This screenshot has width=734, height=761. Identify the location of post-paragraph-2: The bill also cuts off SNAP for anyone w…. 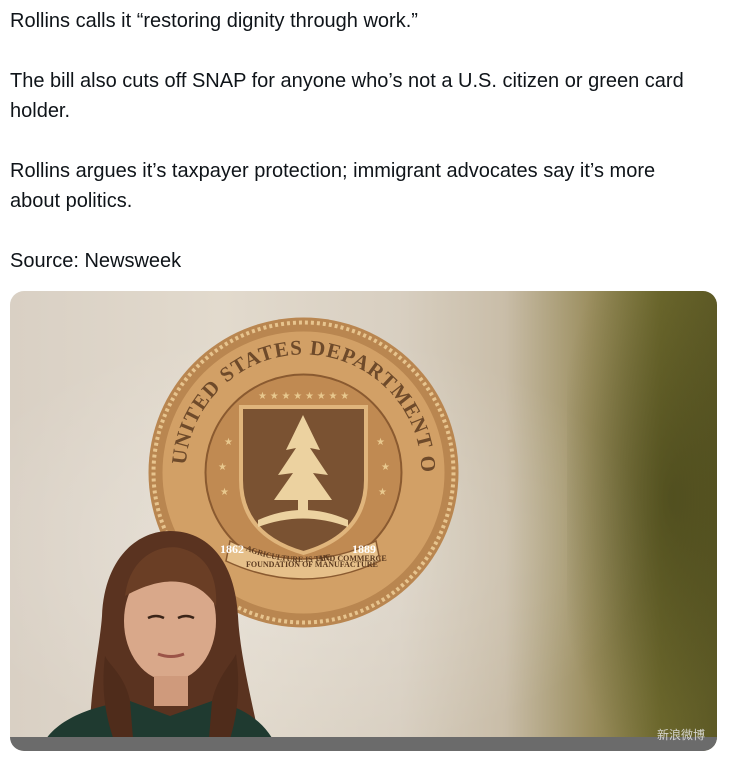
(347, 96).